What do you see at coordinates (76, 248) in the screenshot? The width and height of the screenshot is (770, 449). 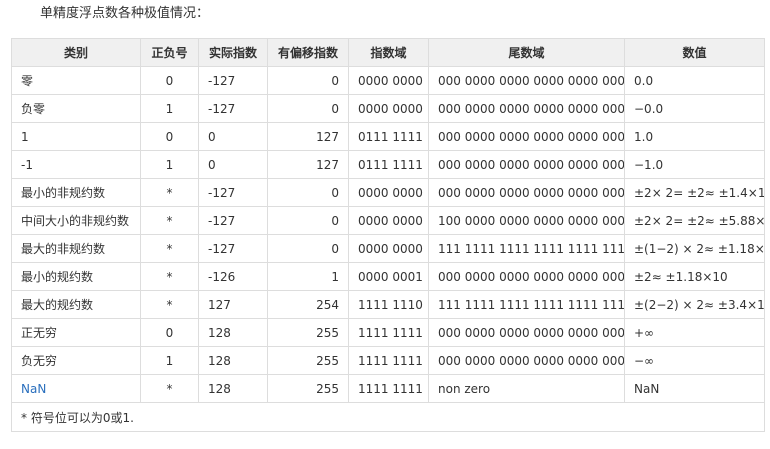 I see `cell-category: 最大的非规约数` at bounding box center [76, 248].